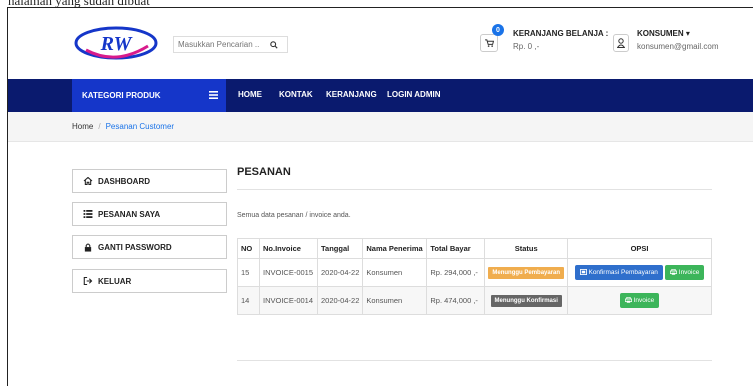  What do you see at coordinates (351, 94) in the screenshot?
I see `nav-keranjang: KERANJANG` at bounding box center [351, 94].